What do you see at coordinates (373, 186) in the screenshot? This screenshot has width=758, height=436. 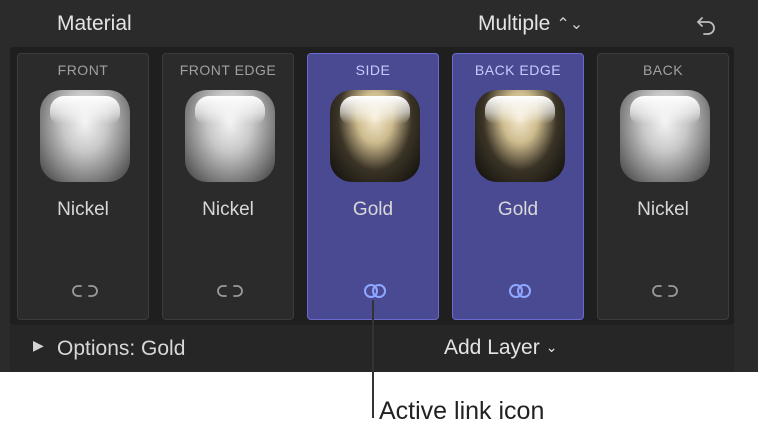 I see `layer-card-side: SIDE Gold` at bounding box center [373, 186].